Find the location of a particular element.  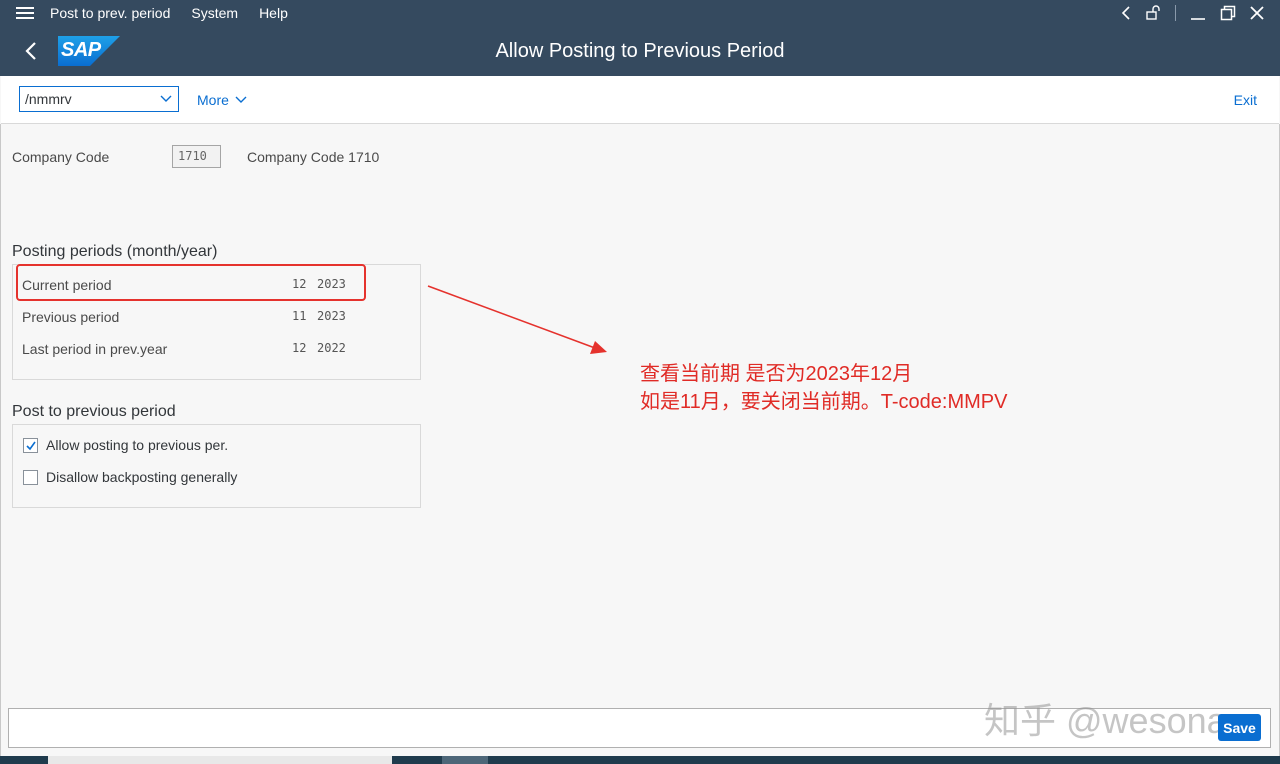

title-bar: SAP Allow Posting to Previous Period is located at coordinates (640, 51).